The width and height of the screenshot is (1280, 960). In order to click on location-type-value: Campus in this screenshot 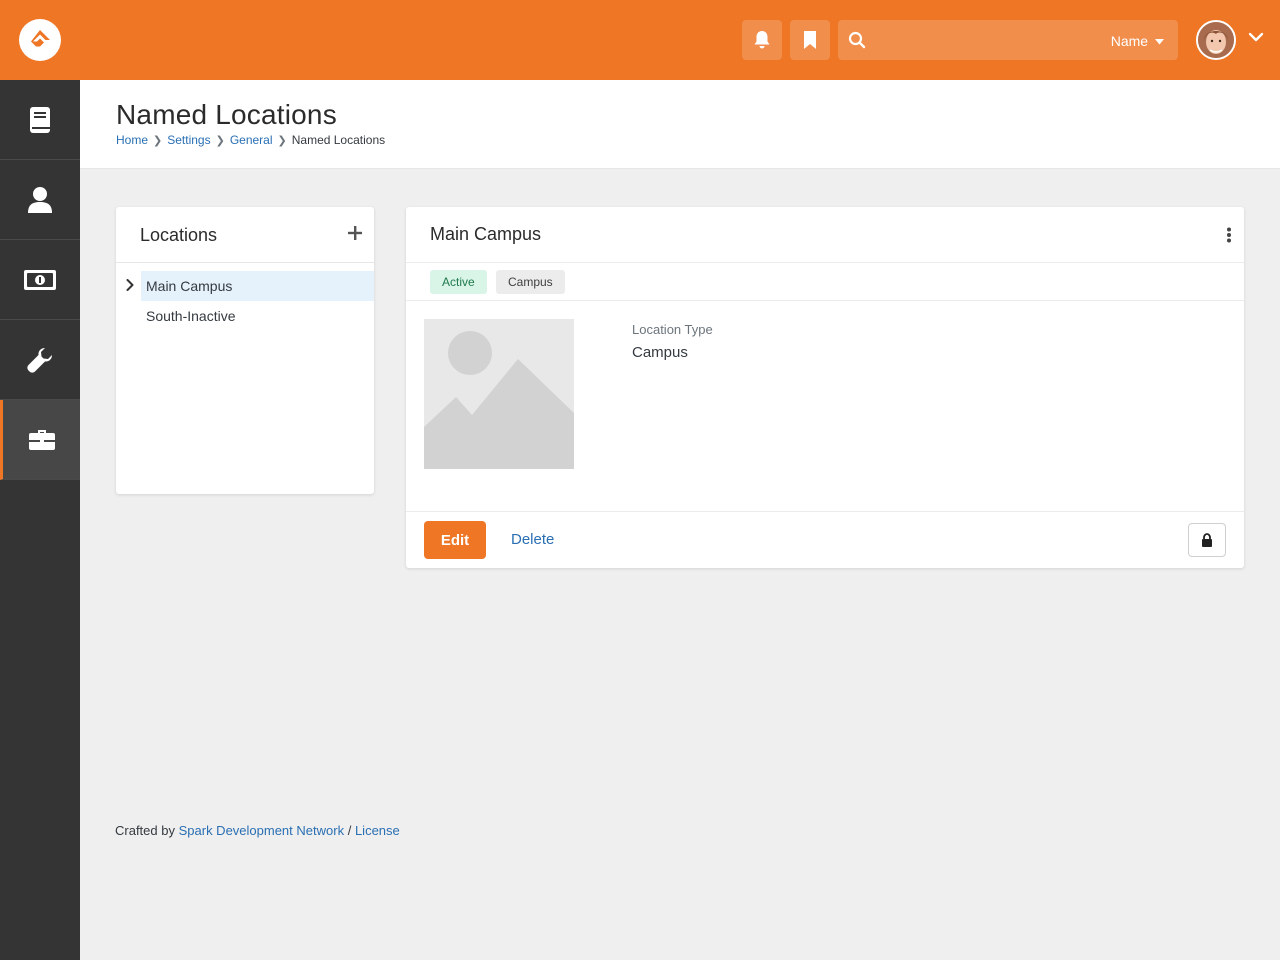, I will do `click(660, 352)`.